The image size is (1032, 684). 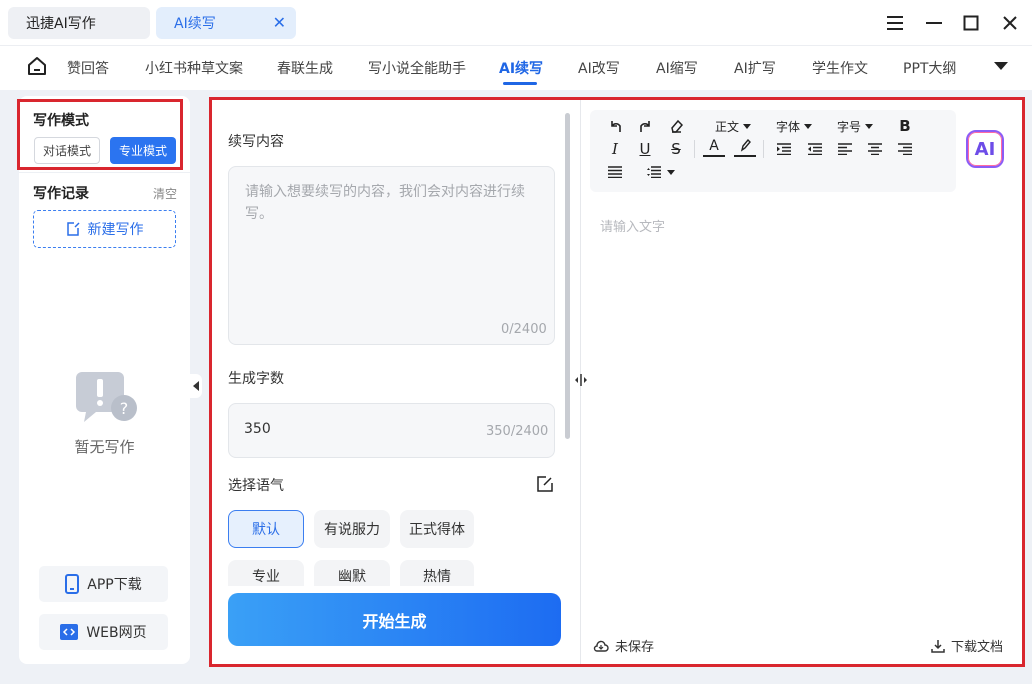 I want to click on save-status: 未保存, so click(x=623, y=645).